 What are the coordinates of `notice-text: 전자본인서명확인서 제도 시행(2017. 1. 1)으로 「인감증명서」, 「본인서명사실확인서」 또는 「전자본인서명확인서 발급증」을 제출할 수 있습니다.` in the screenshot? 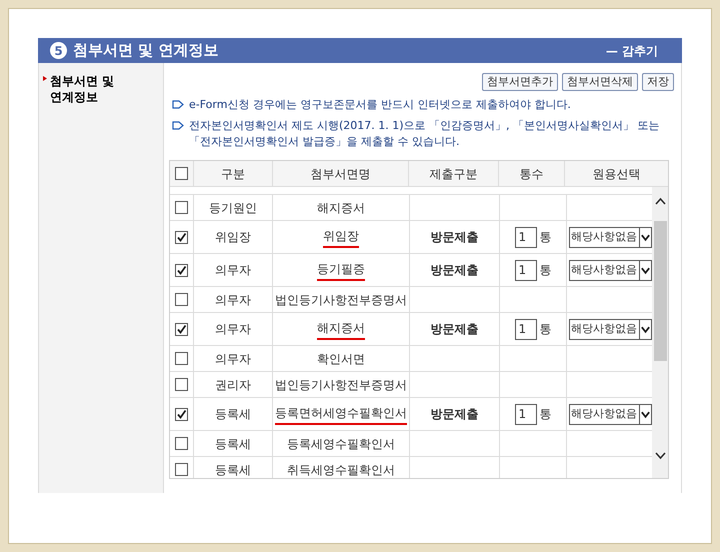 It's located at (425, 134).